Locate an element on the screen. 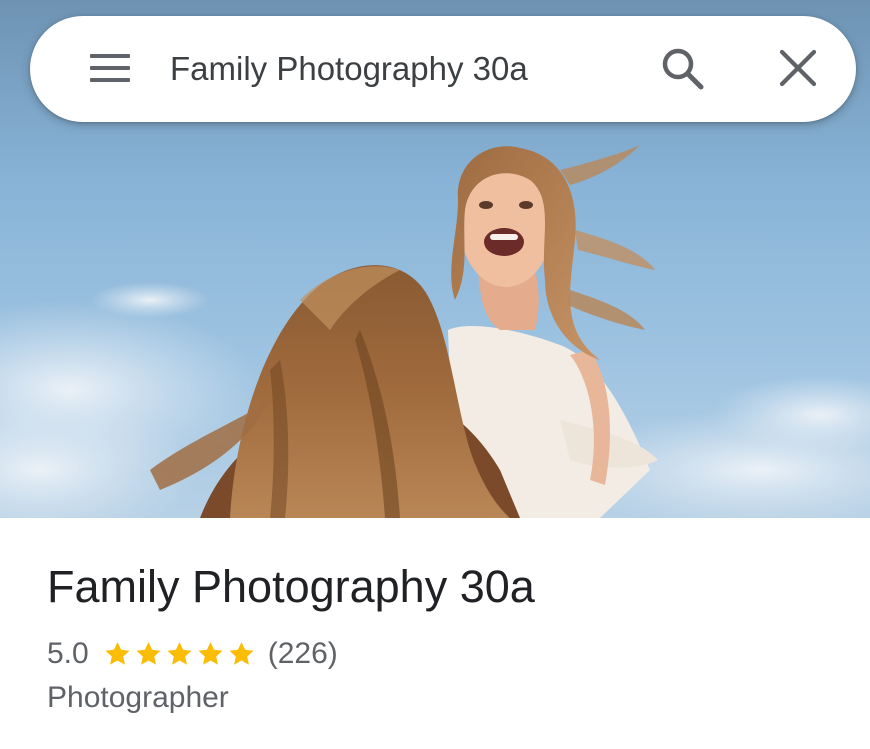 The height and width of the screenshot is (749, 870). close-icon is located at coordinates (798, 68).